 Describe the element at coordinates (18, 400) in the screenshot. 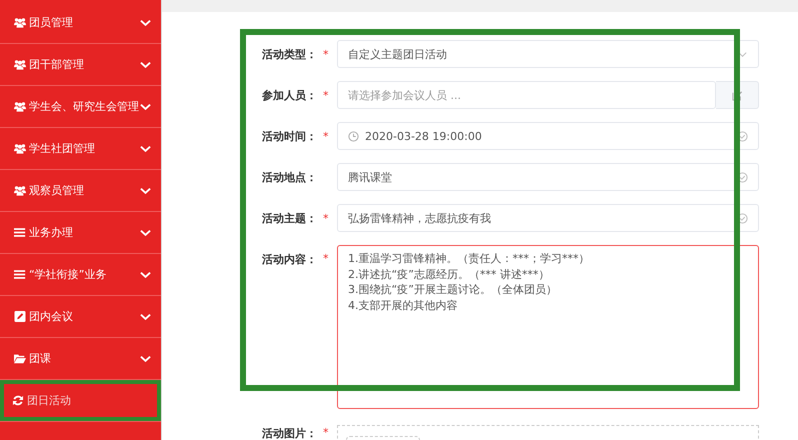

I see `refresh-icon` at that location.